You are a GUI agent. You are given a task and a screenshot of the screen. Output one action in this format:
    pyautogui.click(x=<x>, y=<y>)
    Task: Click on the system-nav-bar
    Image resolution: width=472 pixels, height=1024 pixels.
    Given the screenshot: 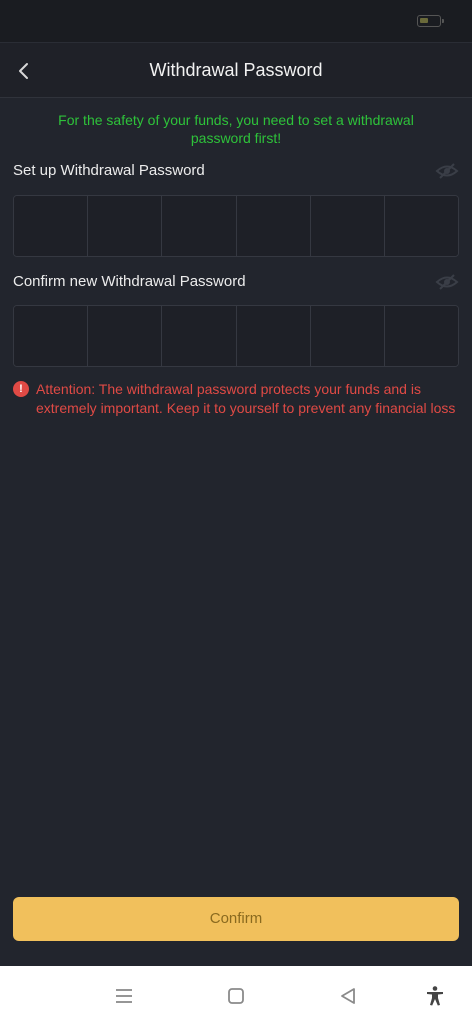 What is the action you would take?
    pyautogui.click(x=236, y=995)
    